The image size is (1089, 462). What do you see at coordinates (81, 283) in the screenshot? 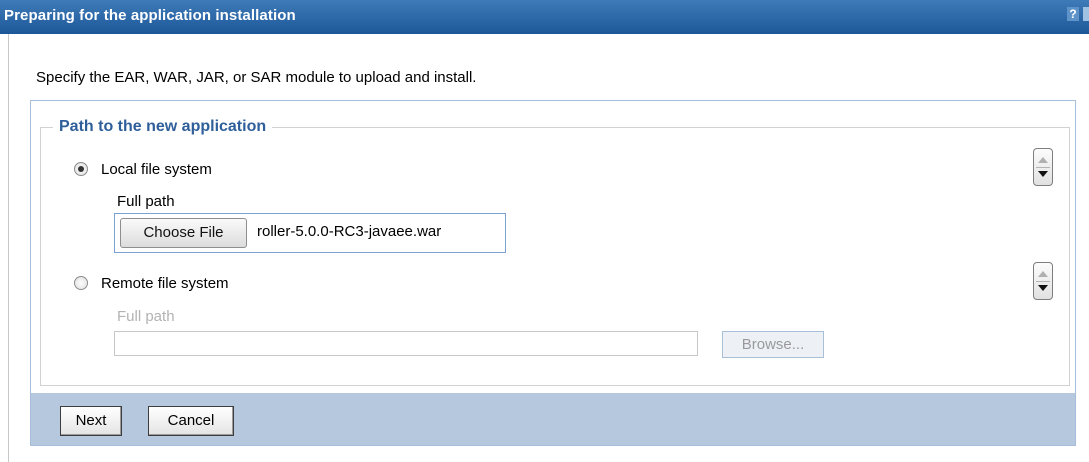
I see `remote-file-system-radio` at bounding box center [81, 283].